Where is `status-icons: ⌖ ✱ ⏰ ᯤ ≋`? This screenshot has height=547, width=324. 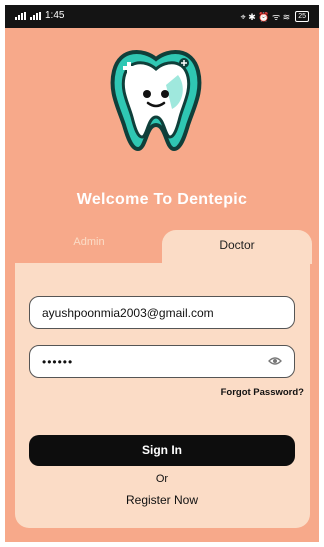 status-icons: ⌖ ✱ ⏰ ᯤ ≋ is located at coordinates (265, 17).